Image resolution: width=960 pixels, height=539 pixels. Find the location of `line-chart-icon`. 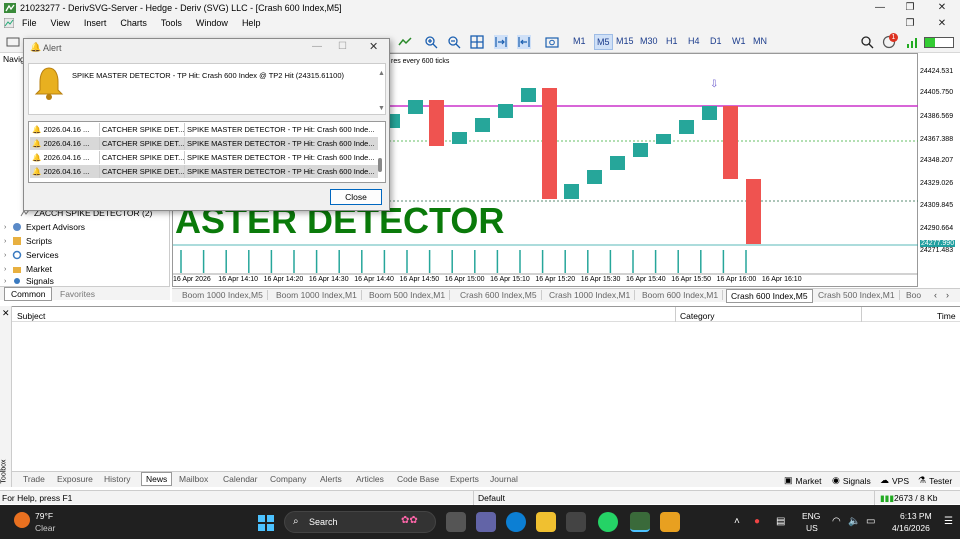

line-chart-icon is located at coordinates (405, 42).